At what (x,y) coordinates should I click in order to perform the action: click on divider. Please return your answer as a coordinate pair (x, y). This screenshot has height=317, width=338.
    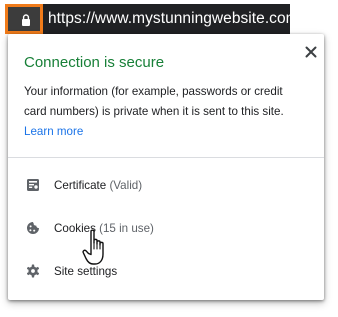
    Looking at the image, I should click on (166, 157).